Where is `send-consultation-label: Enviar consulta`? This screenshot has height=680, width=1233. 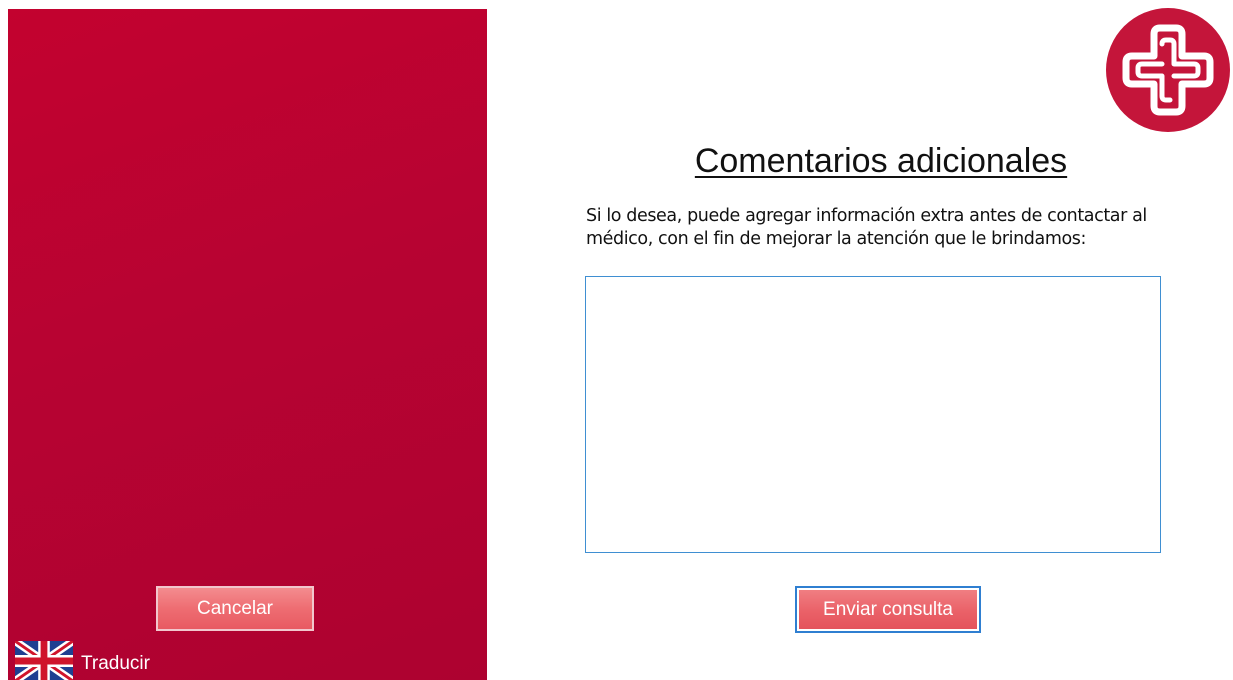 send-consultation-label: Enviar consulta is located at coordinates (888, 609).